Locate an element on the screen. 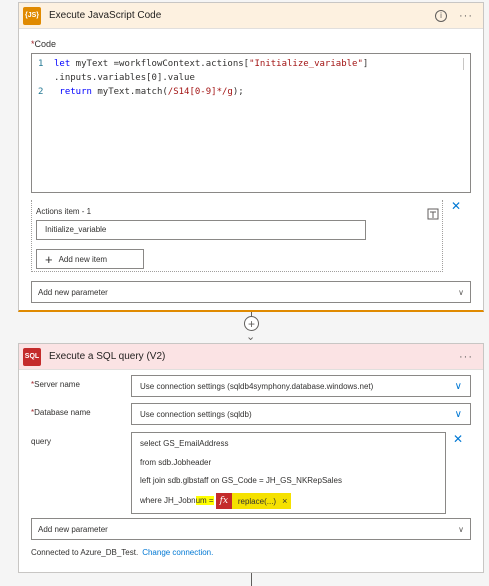  arrow-down-icon: ⌄ is located at coordinates (251, 337).